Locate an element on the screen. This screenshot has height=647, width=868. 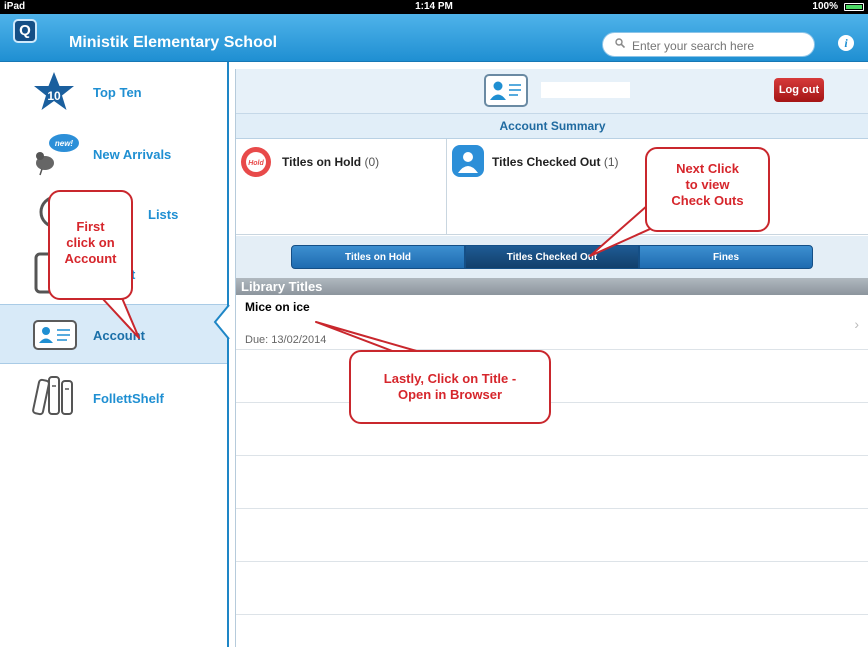
list-item: Mice on ice Due: 13/02/2014 › is located at coordinates (552, 322).